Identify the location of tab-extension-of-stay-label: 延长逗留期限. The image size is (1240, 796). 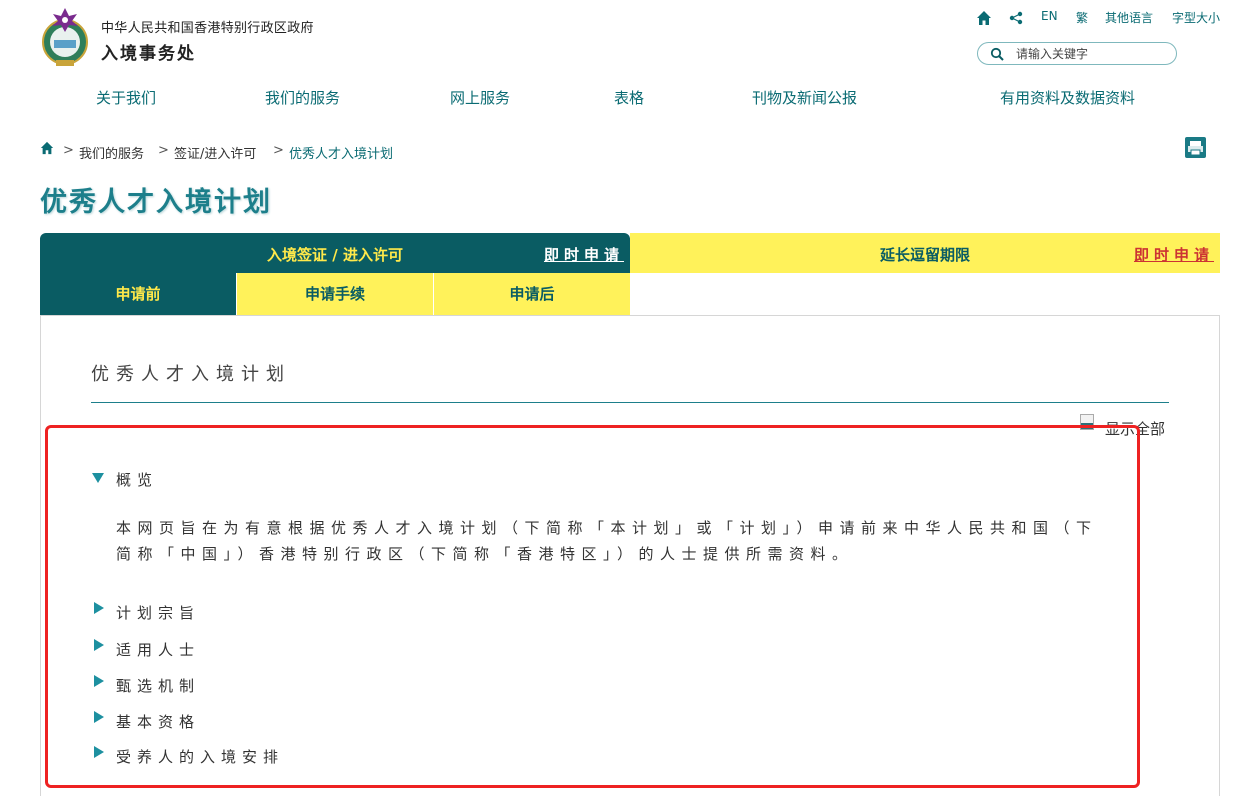
(924, 255).